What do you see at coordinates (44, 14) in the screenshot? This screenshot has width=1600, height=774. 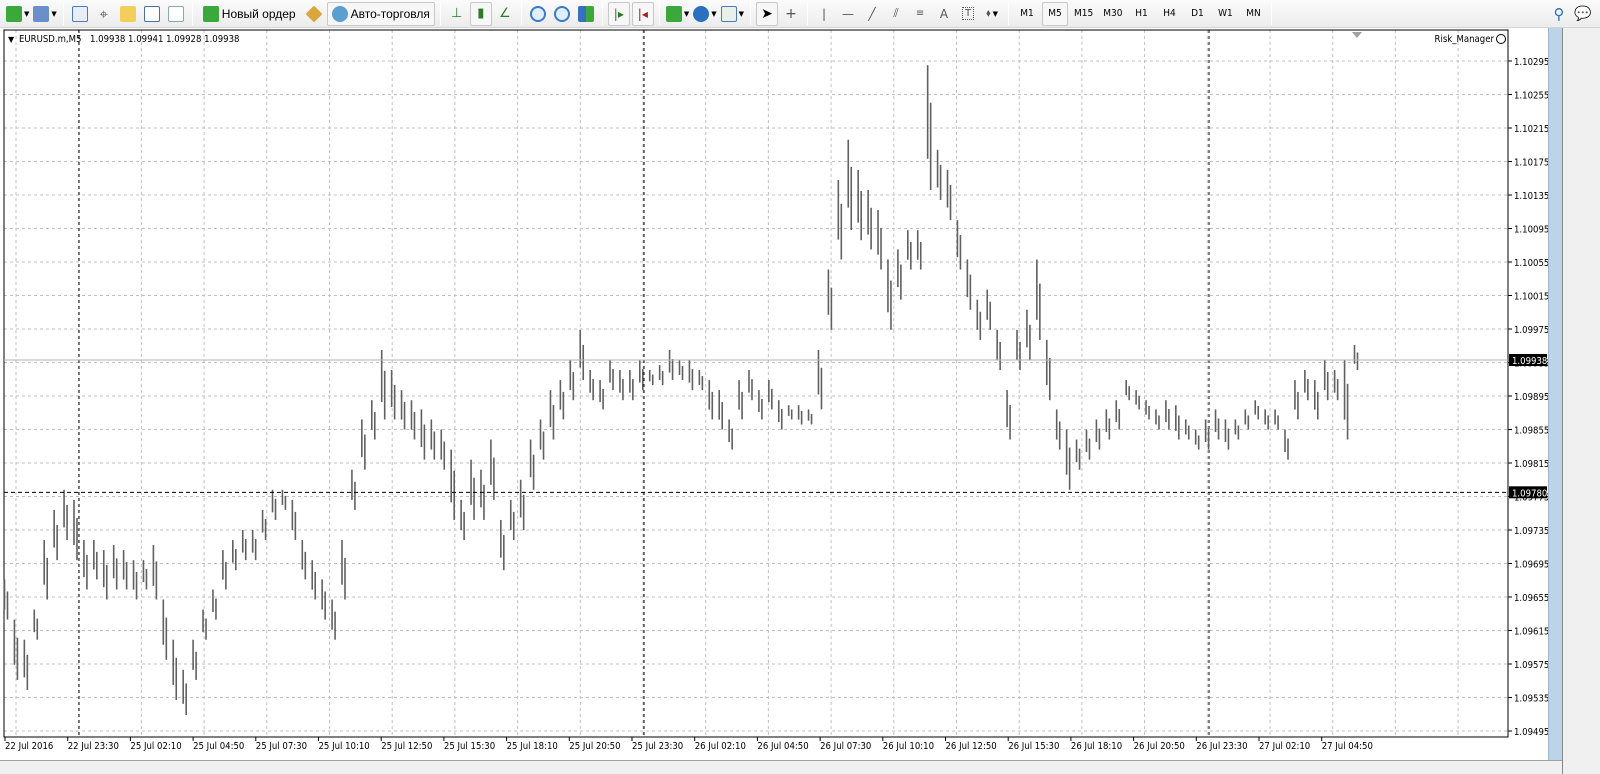 I see `profiles-button: ▼` at bounding box center [44, 14].